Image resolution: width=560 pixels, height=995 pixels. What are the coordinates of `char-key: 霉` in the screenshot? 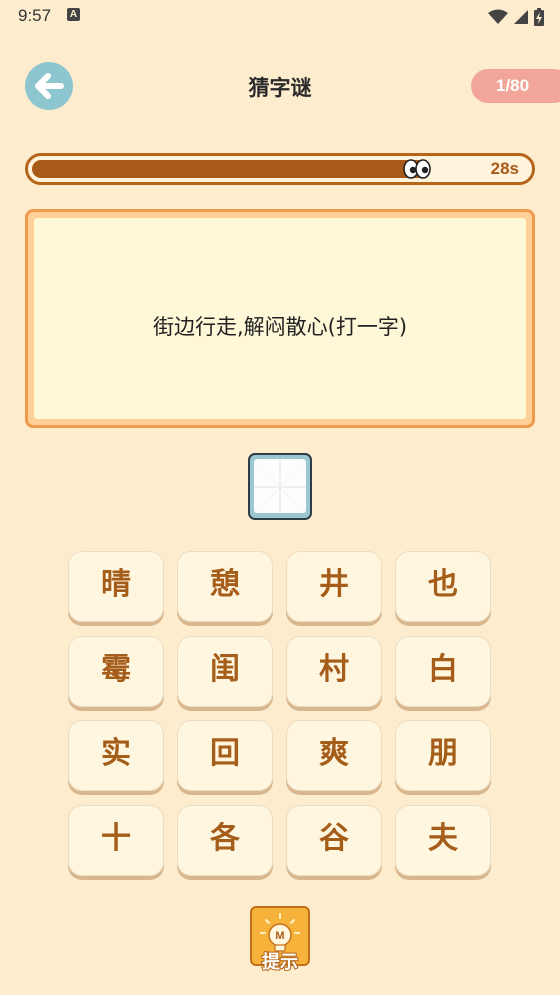 It's located at (116, 671).